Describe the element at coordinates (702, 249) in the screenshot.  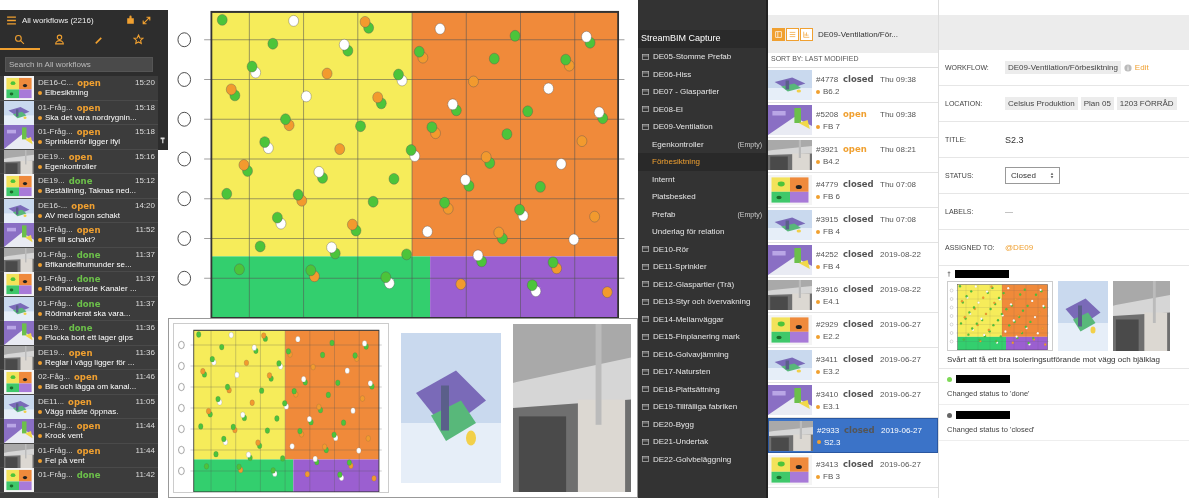
I see `folder-item: DE10-Rör` at that location.